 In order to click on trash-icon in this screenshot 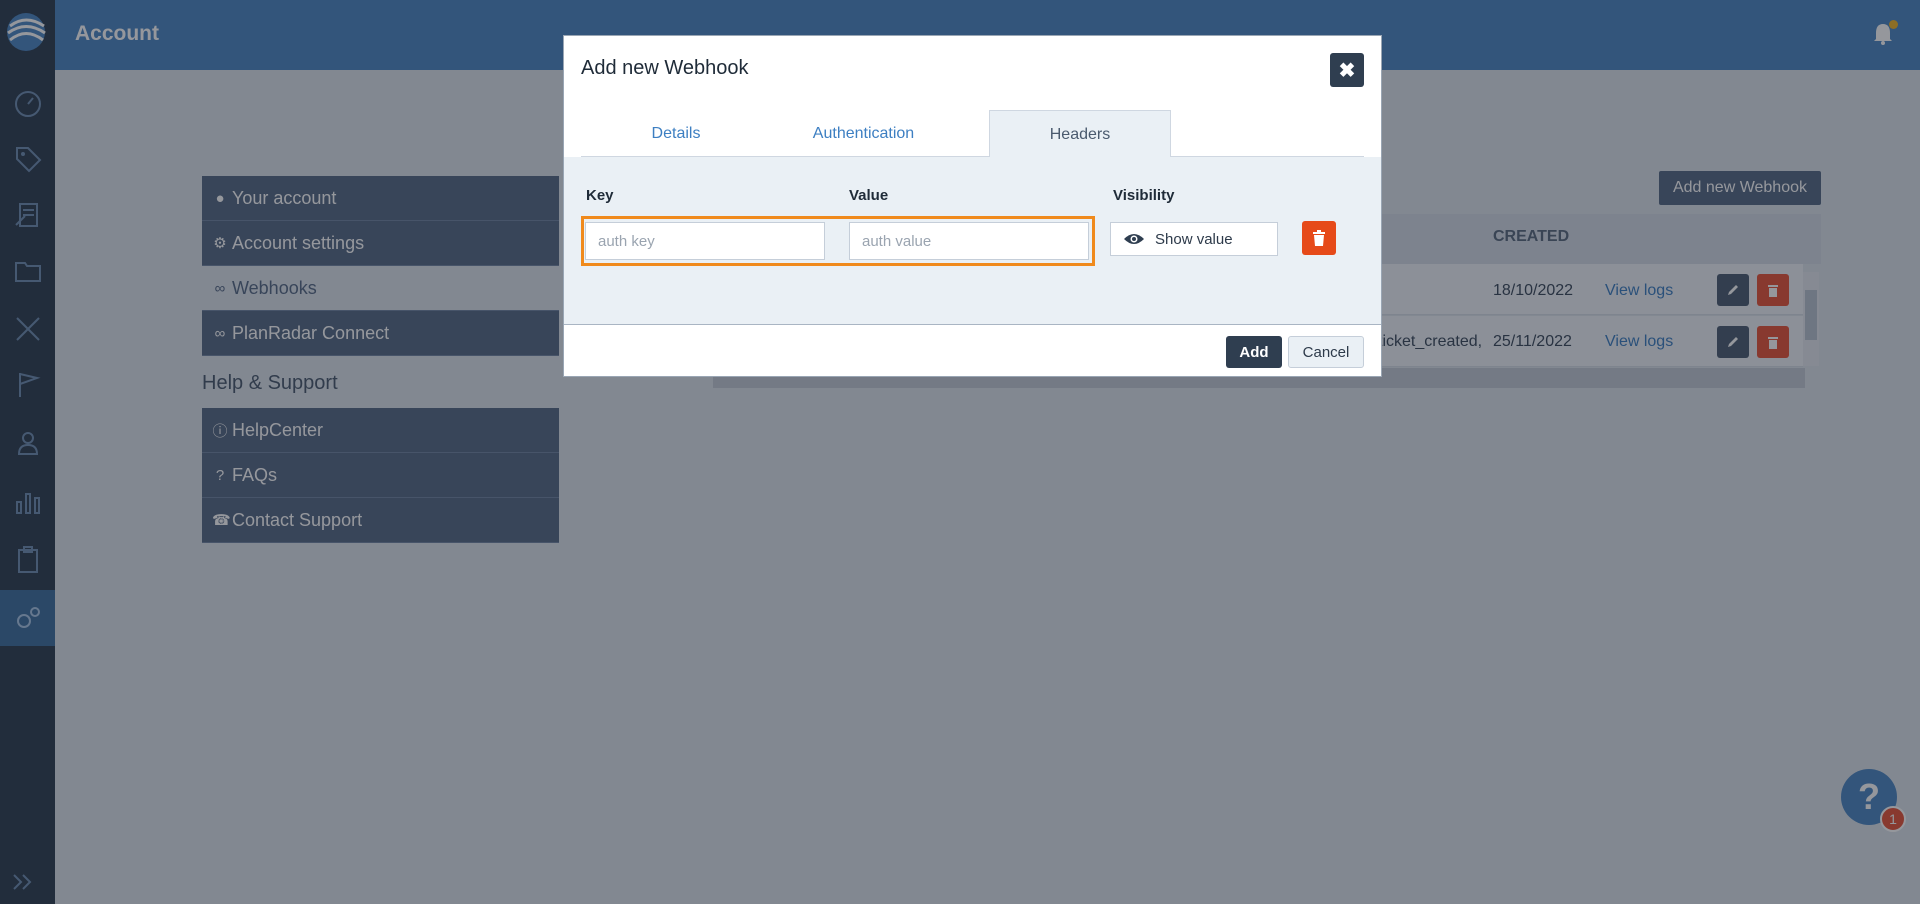, I will do `click(1319, 238)`.